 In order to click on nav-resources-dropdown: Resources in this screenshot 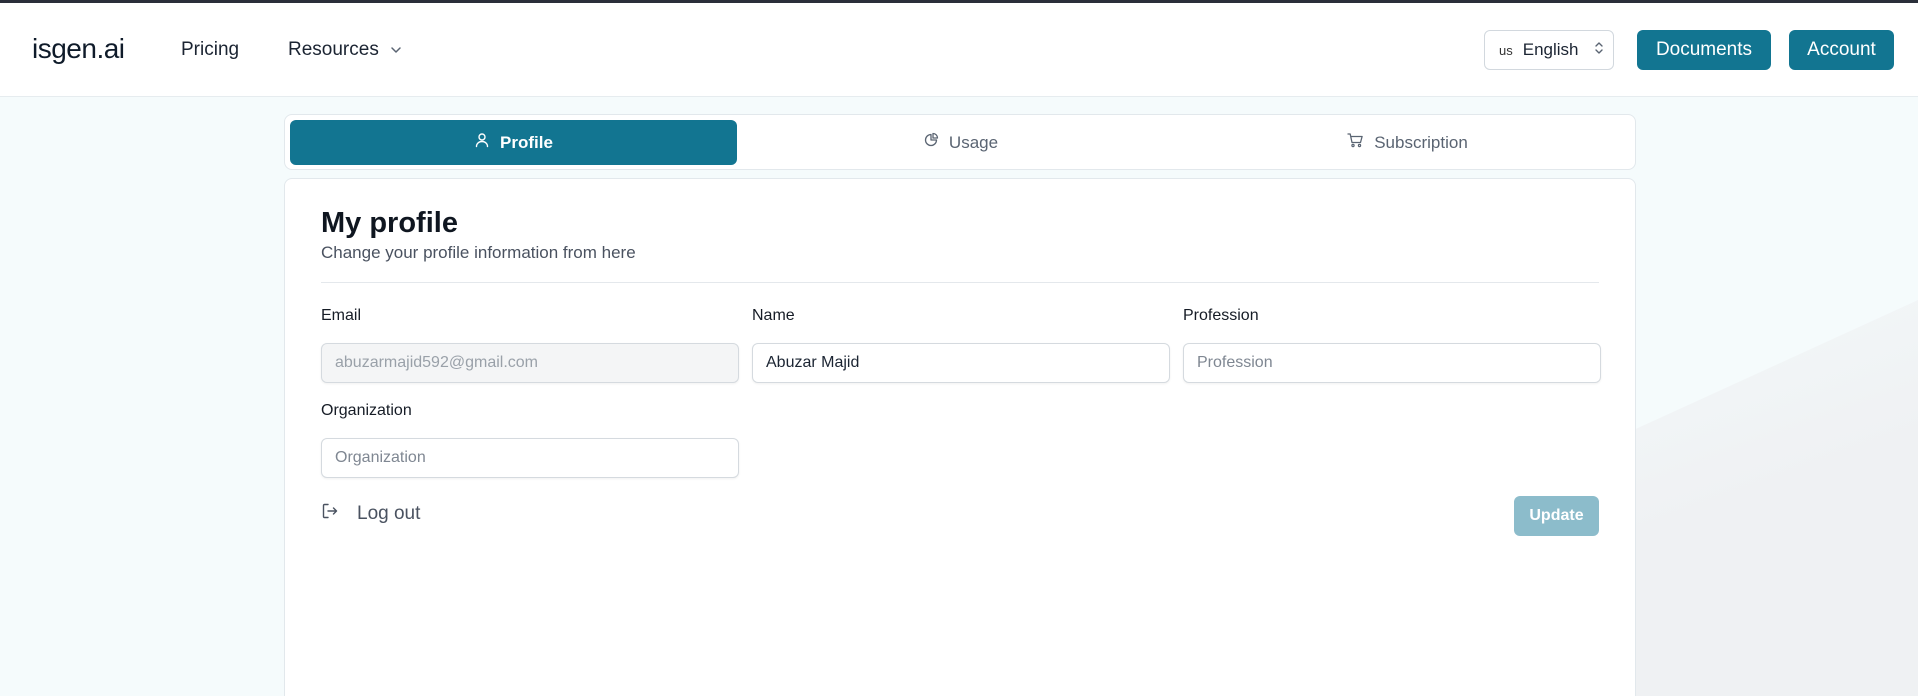, I will do `click(345, 50)`.